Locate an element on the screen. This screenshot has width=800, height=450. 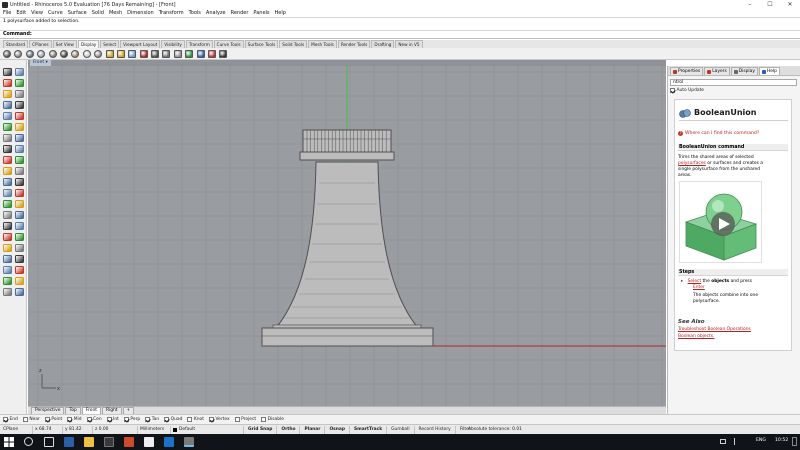
panel-tab-help: Help is located at coordinates (769, 71).